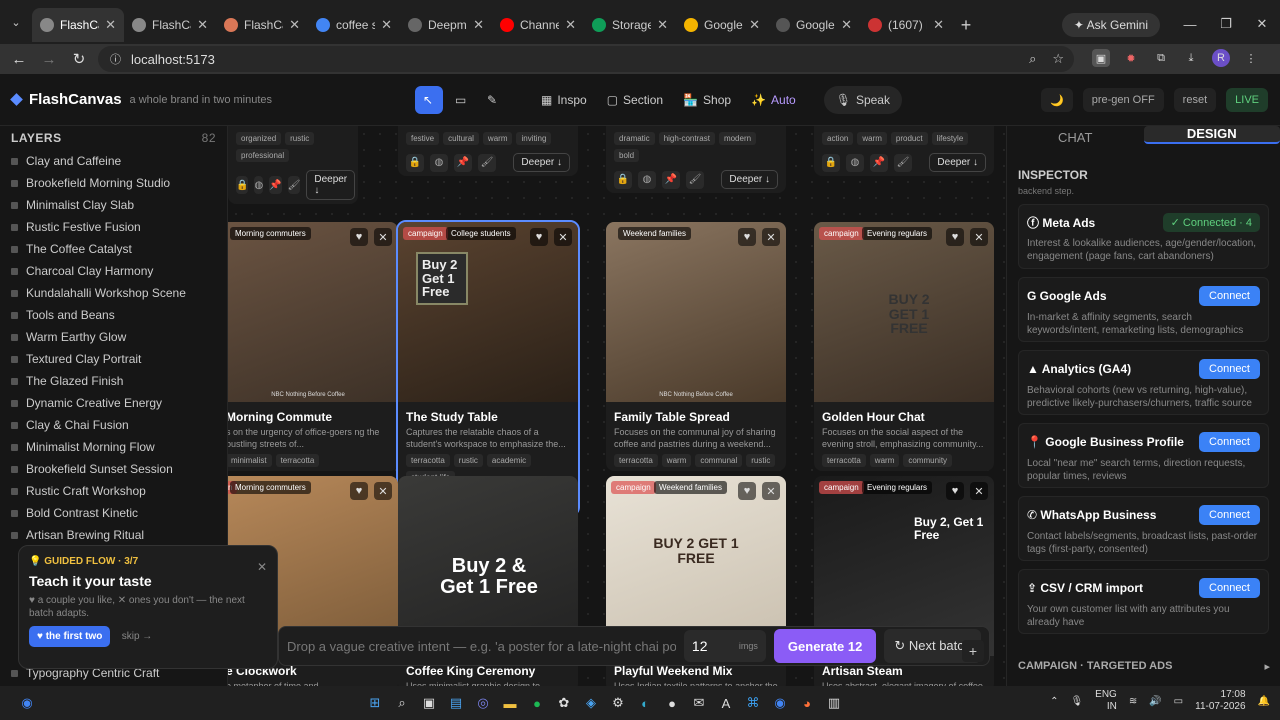  What do you see at coordinates (113, 337) in the screenshot?
I see `layer-item: Warm Earthy Glow` at bounding box center [113, 337].